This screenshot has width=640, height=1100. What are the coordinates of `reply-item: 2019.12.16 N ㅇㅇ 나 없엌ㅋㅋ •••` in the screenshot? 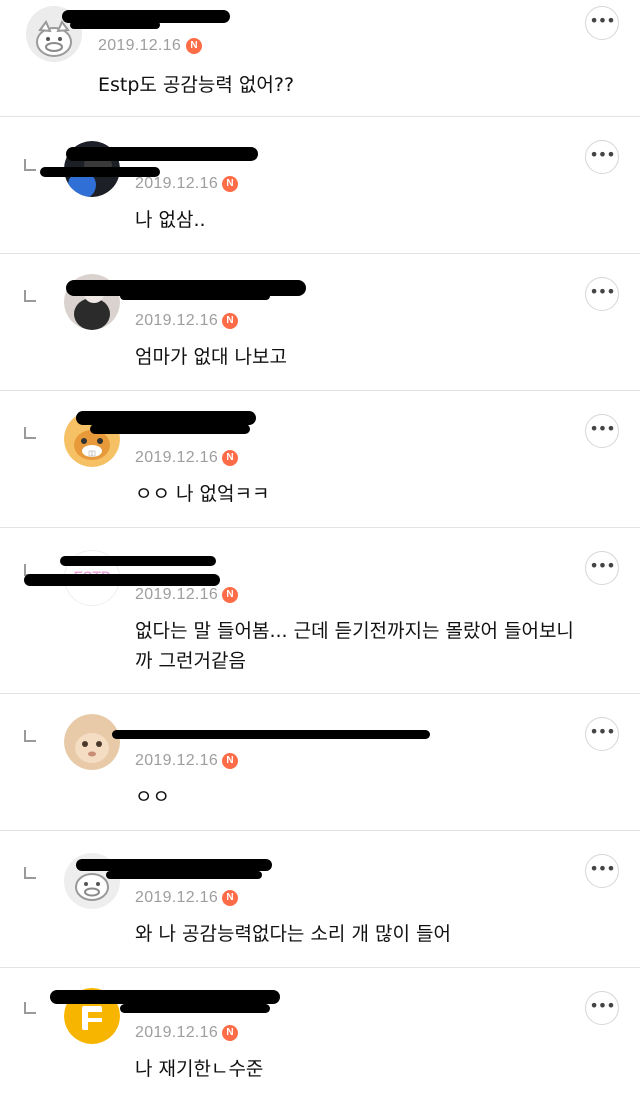 It's located at (320, 459).